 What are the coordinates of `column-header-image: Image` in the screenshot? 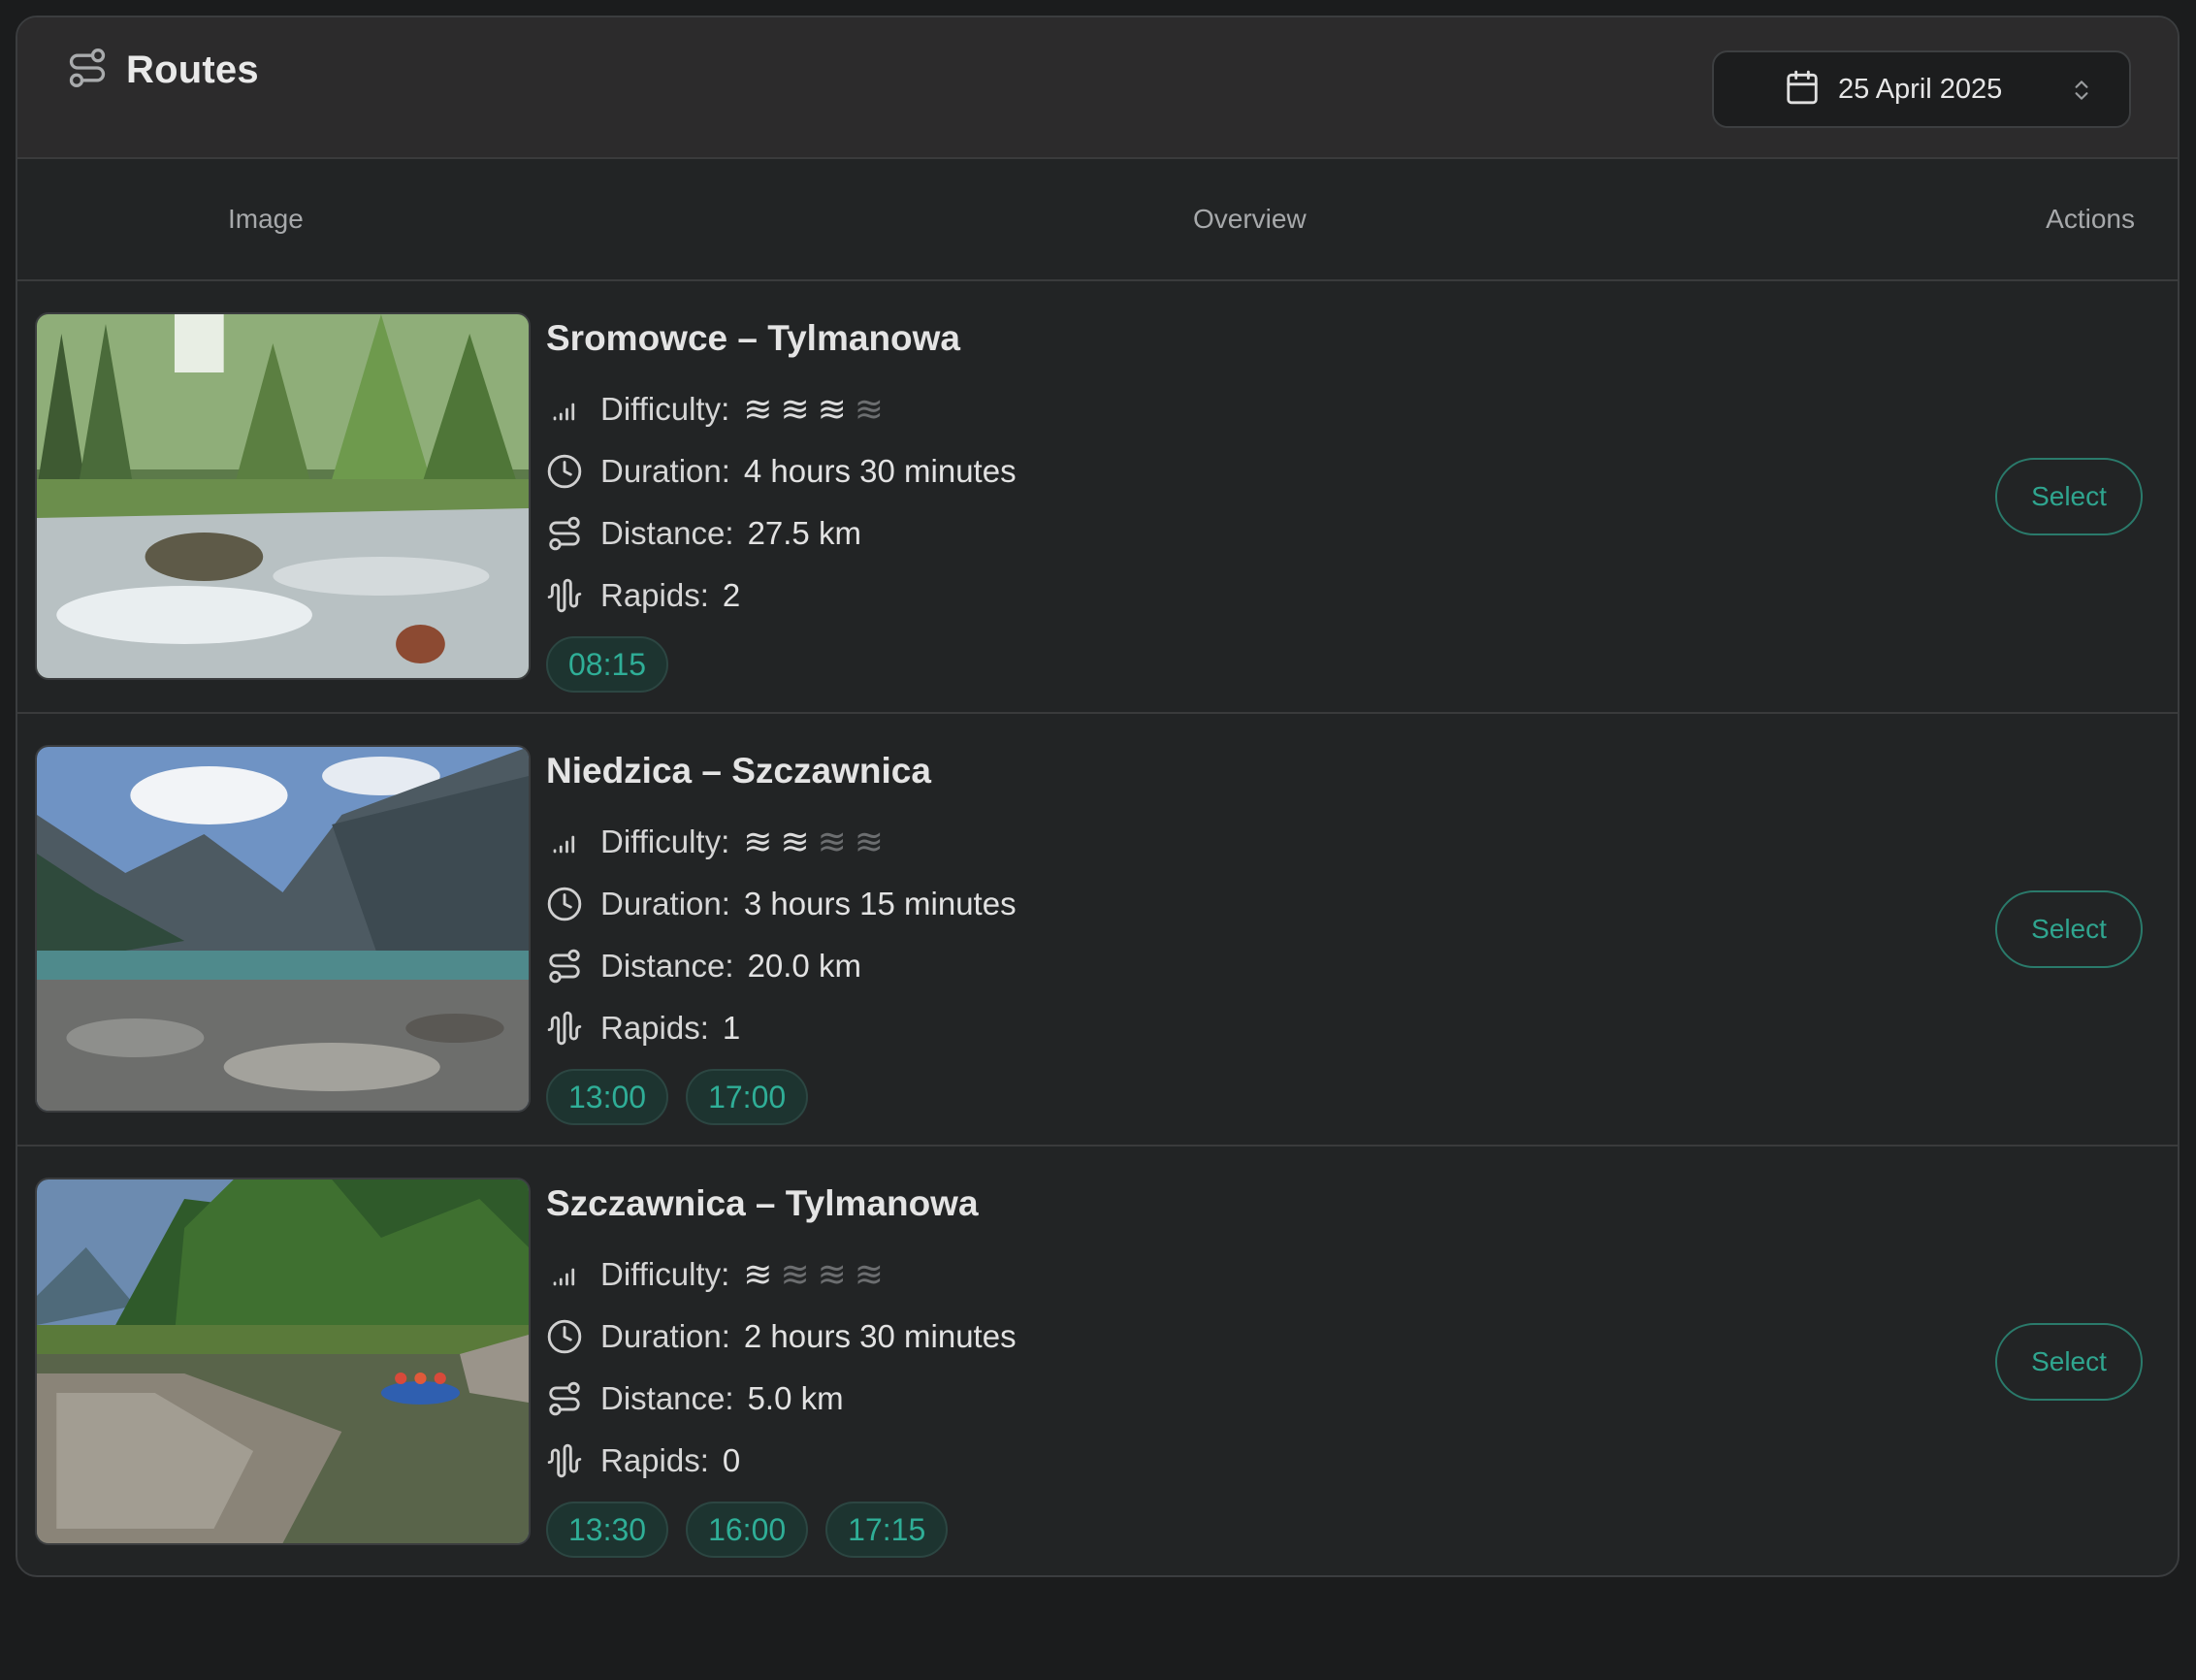 It's located at (266, 219).